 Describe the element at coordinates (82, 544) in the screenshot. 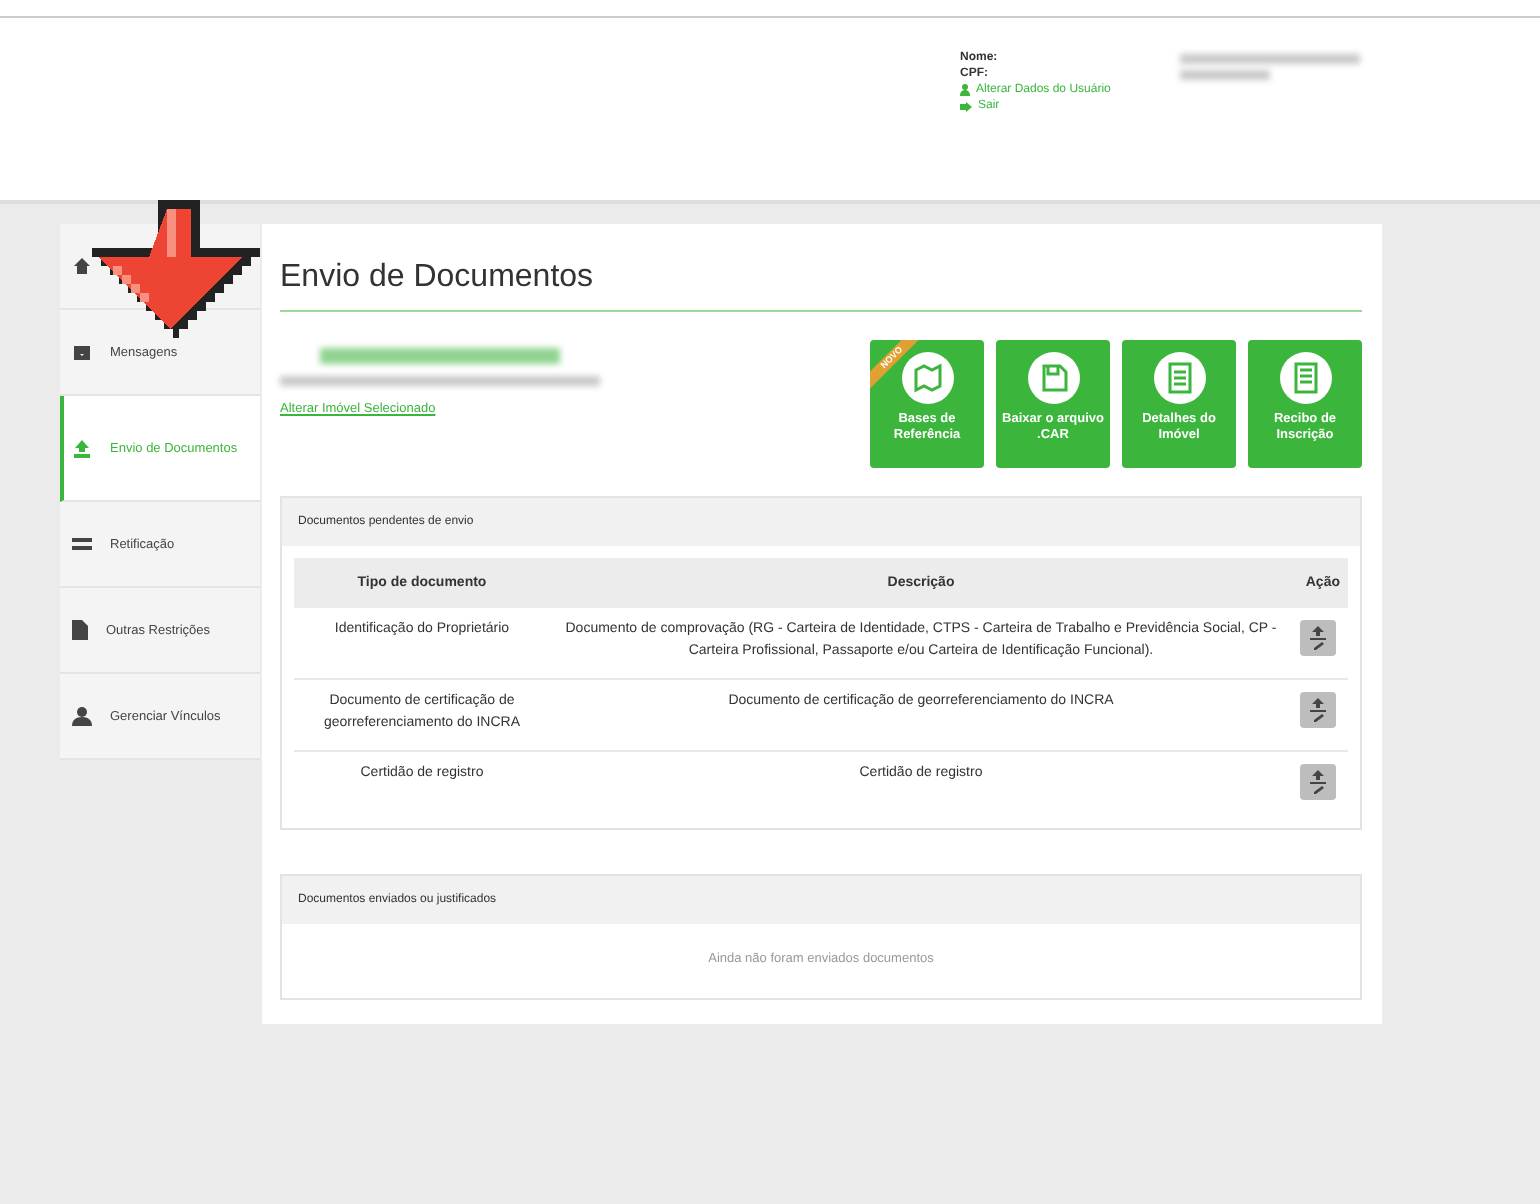

I see `list-icon` at that location.